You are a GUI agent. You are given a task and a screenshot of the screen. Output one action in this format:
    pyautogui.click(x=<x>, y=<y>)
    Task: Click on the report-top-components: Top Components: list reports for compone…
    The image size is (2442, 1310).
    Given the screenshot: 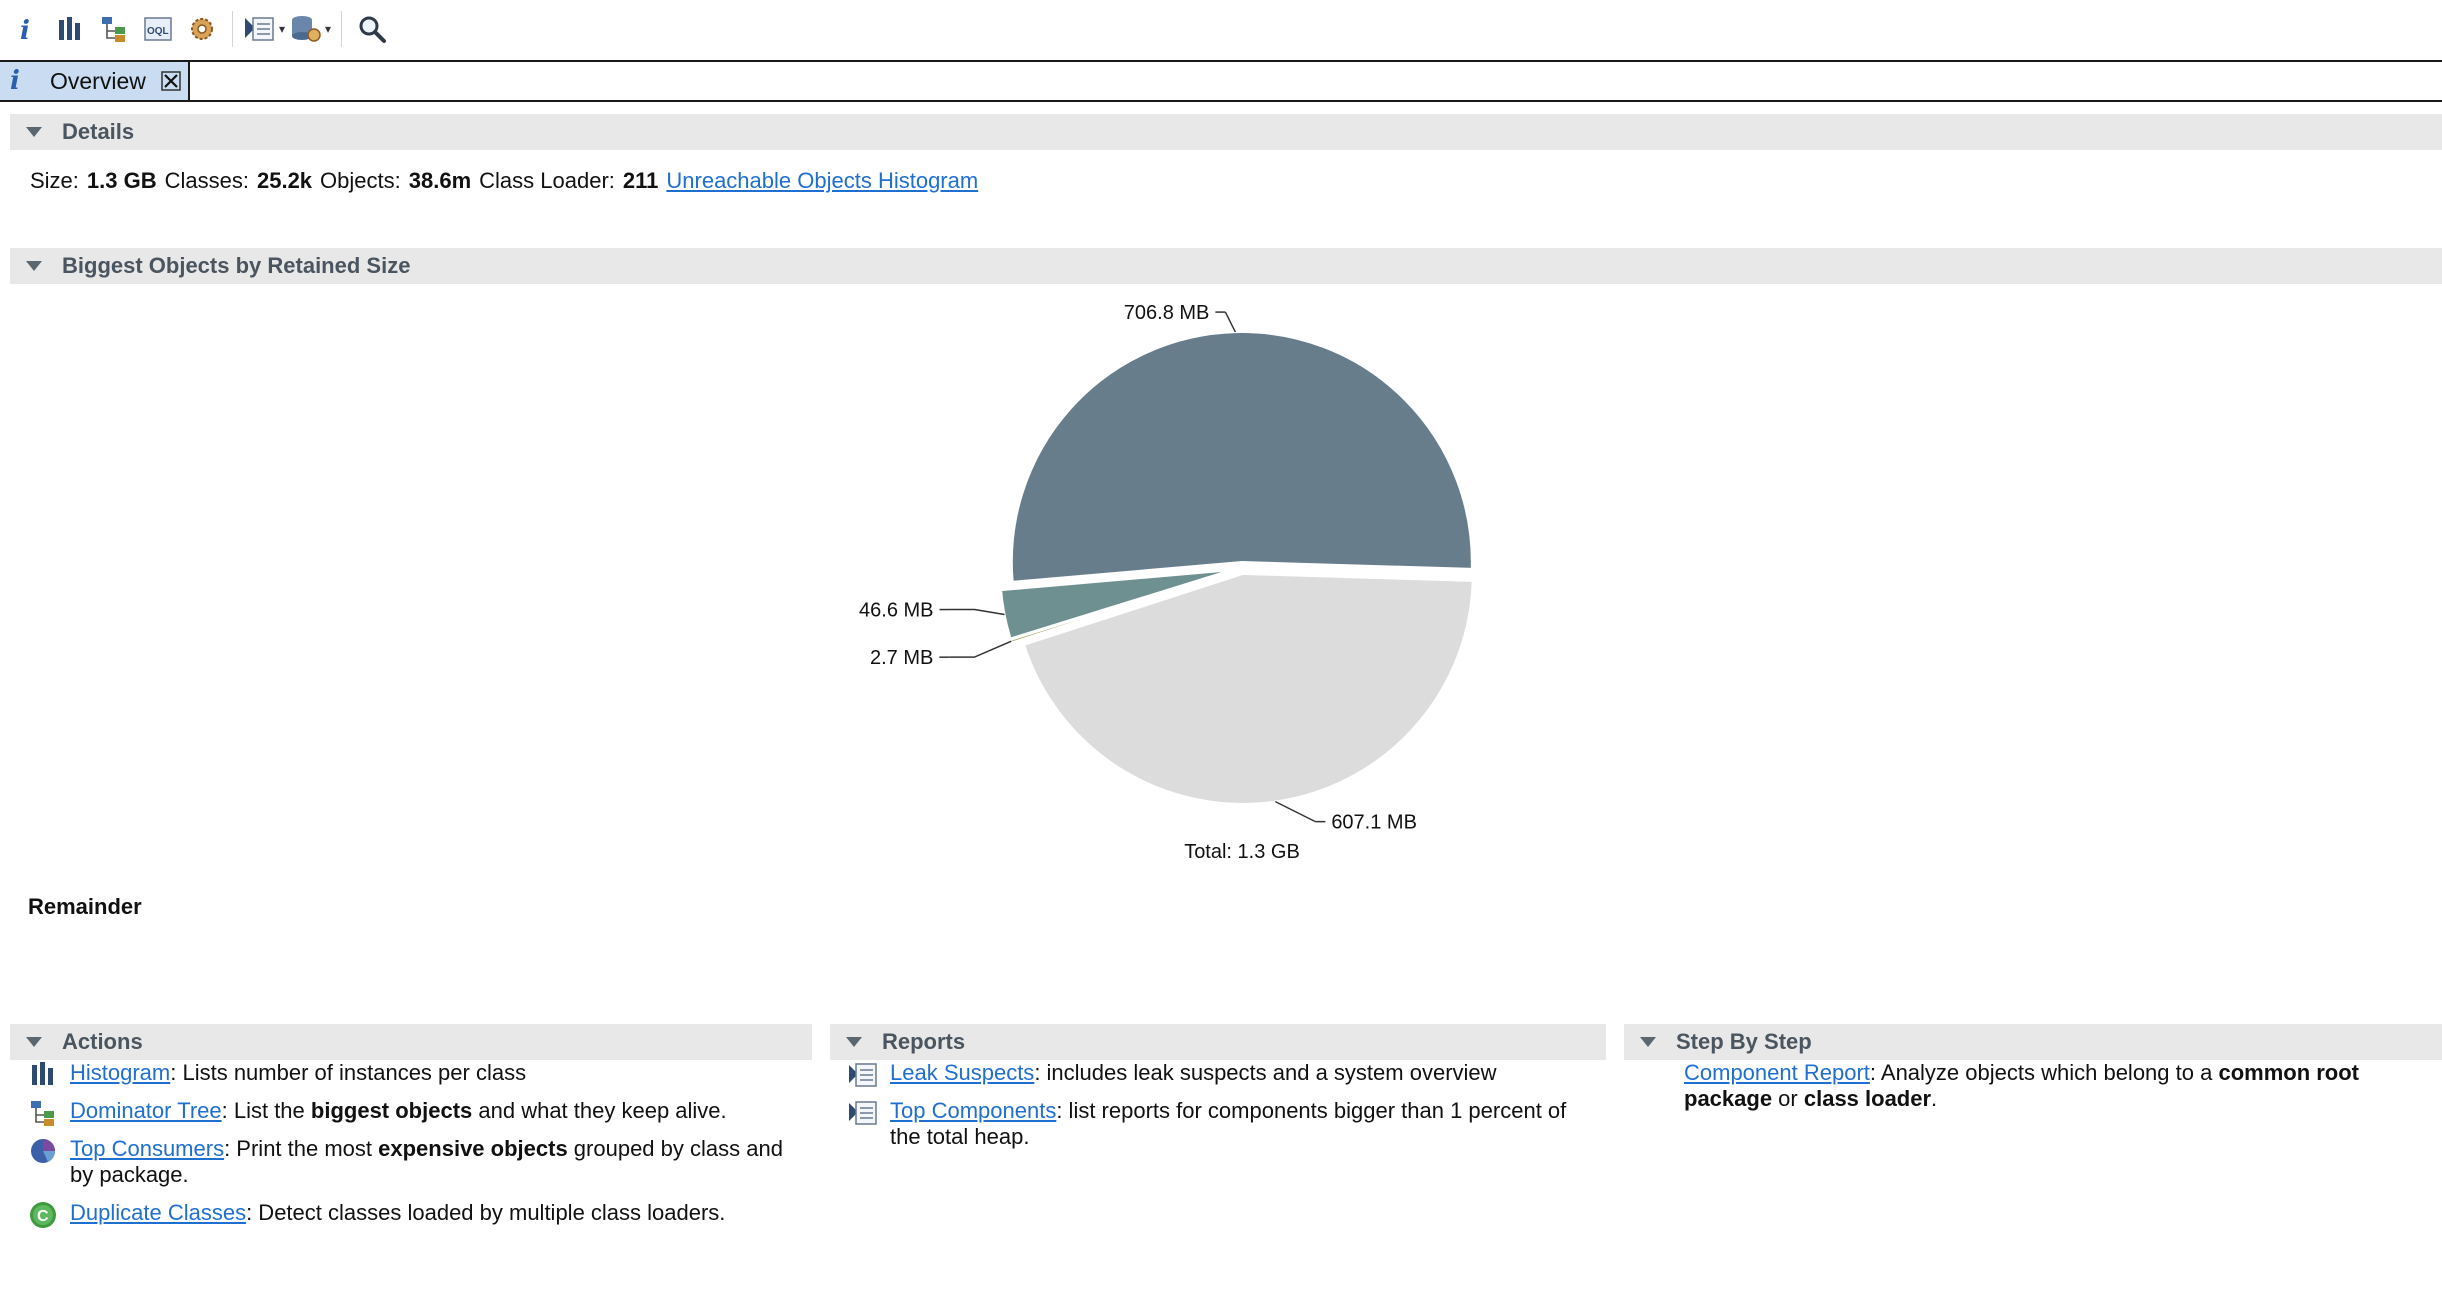 What is the action you would take?
    pyautogui.click(x=1213, y=1124)
    